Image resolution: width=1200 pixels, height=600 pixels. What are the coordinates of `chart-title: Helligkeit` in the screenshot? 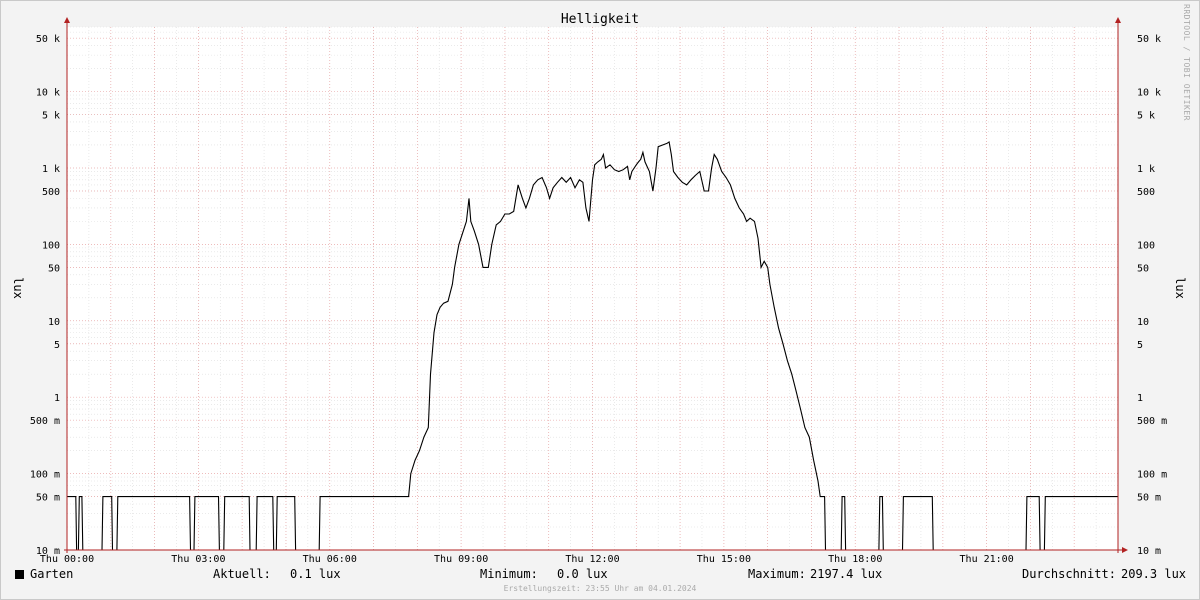 It's located at (600, 19).